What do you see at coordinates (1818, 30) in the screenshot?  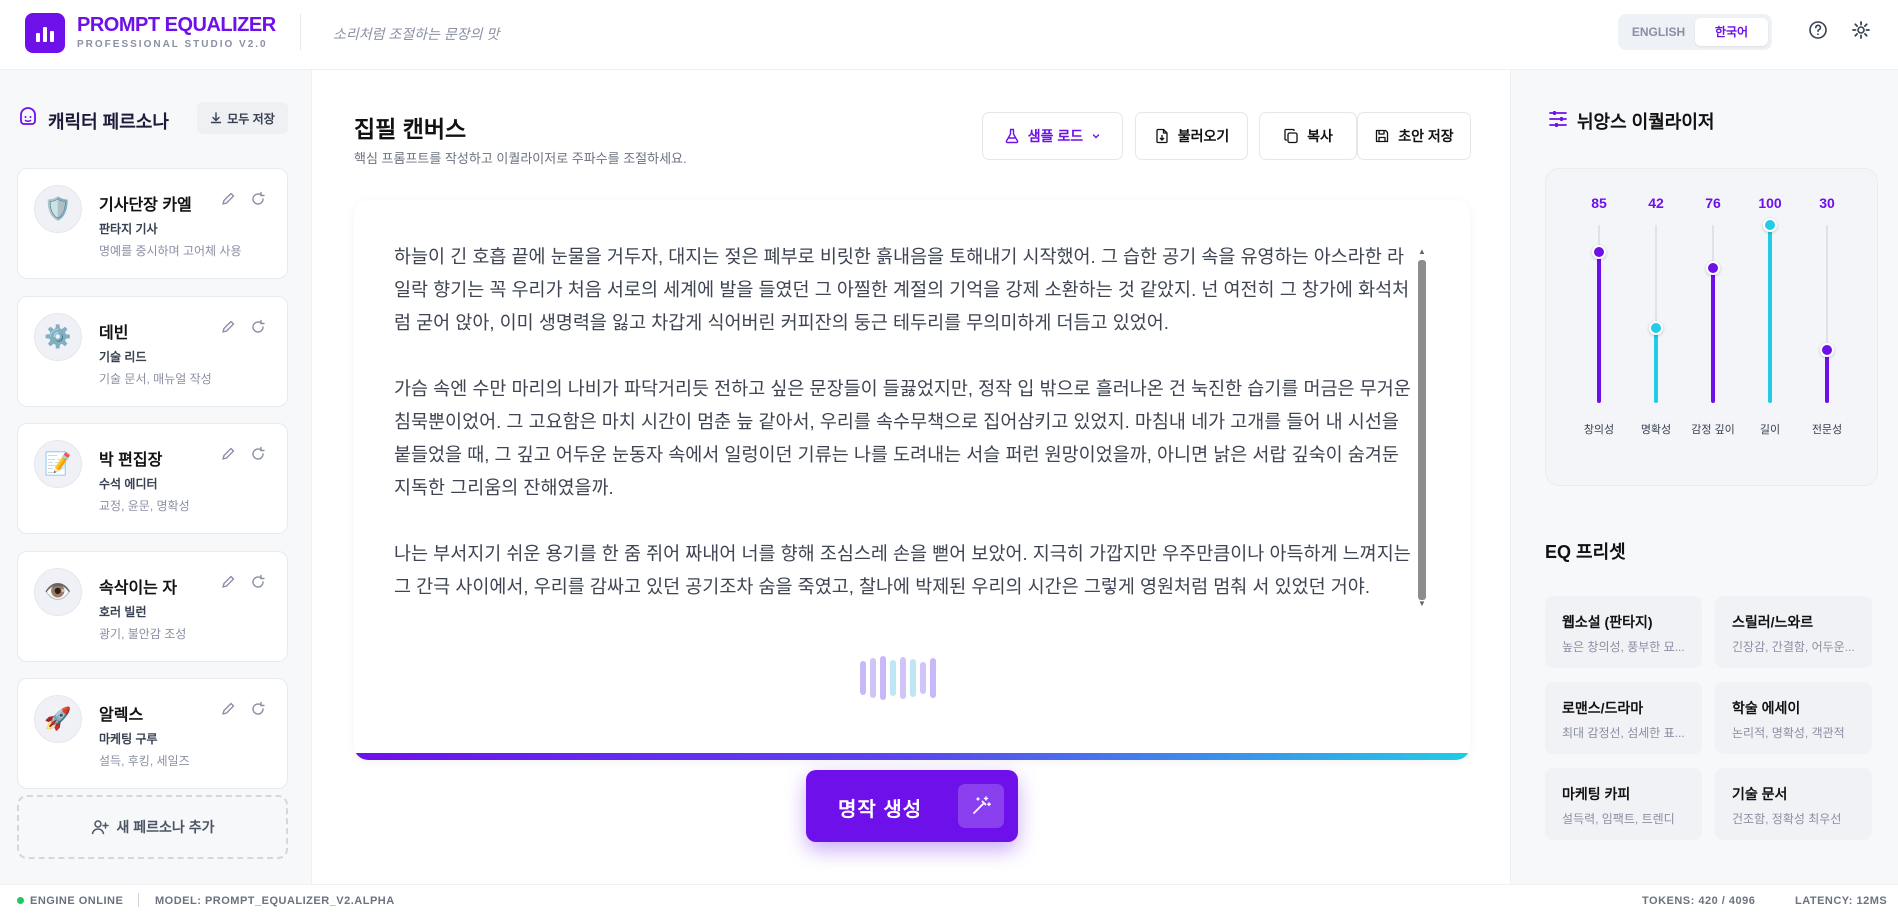 I see `help-icon` at bounding box center [1818, 30].